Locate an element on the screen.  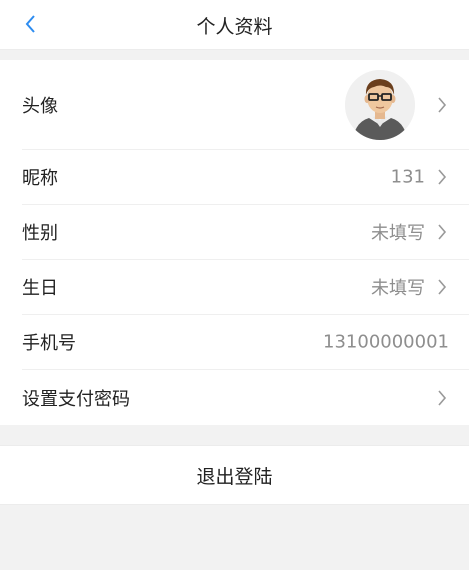
user-avatar-icon is located at coordinates (380, 105).